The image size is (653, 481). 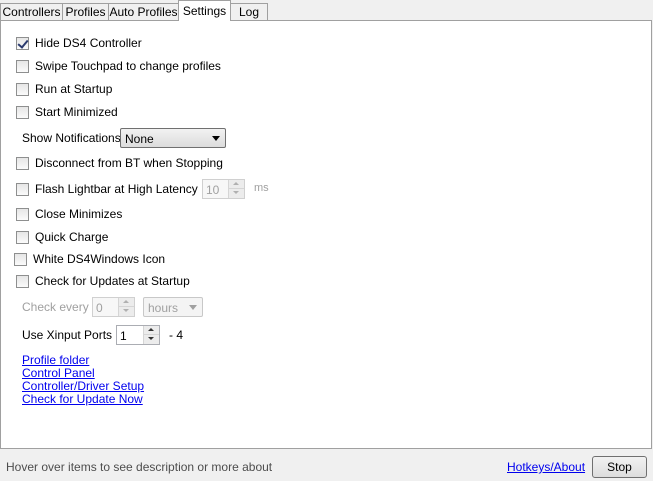 What do you see at coordinates (85, 11) in the screenshot?
I see `tab-profiles: Profiles` at bounding box center [85, 11].